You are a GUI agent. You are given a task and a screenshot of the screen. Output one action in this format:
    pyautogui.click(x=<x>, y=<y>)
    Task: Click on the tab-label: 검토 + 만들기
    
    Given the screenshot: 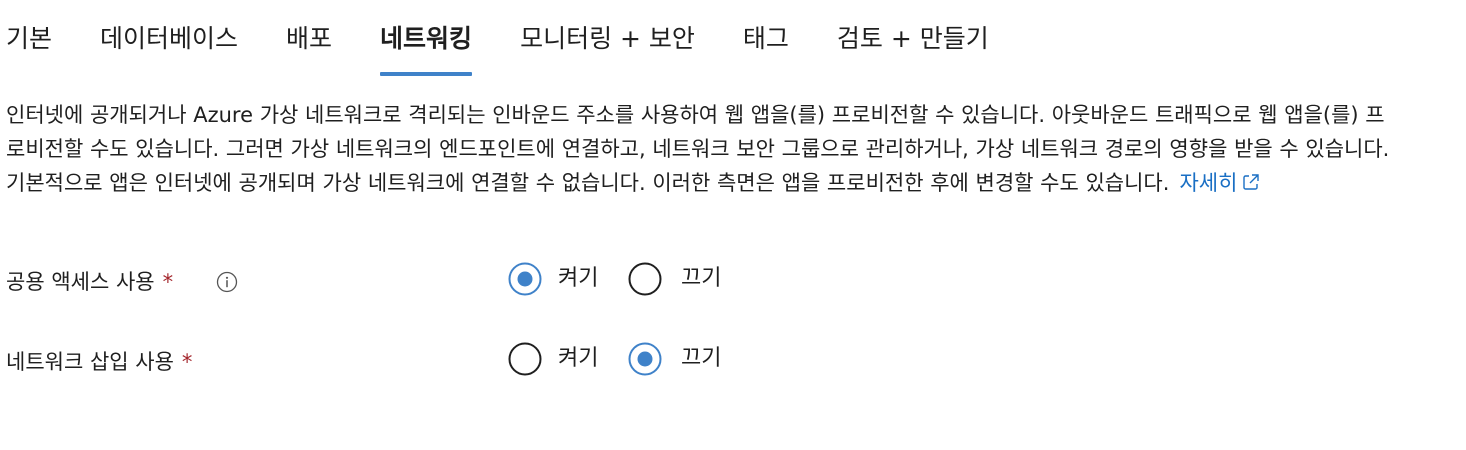 What is the action you would take?
    pyautogui.click(x=912, y=38)
    